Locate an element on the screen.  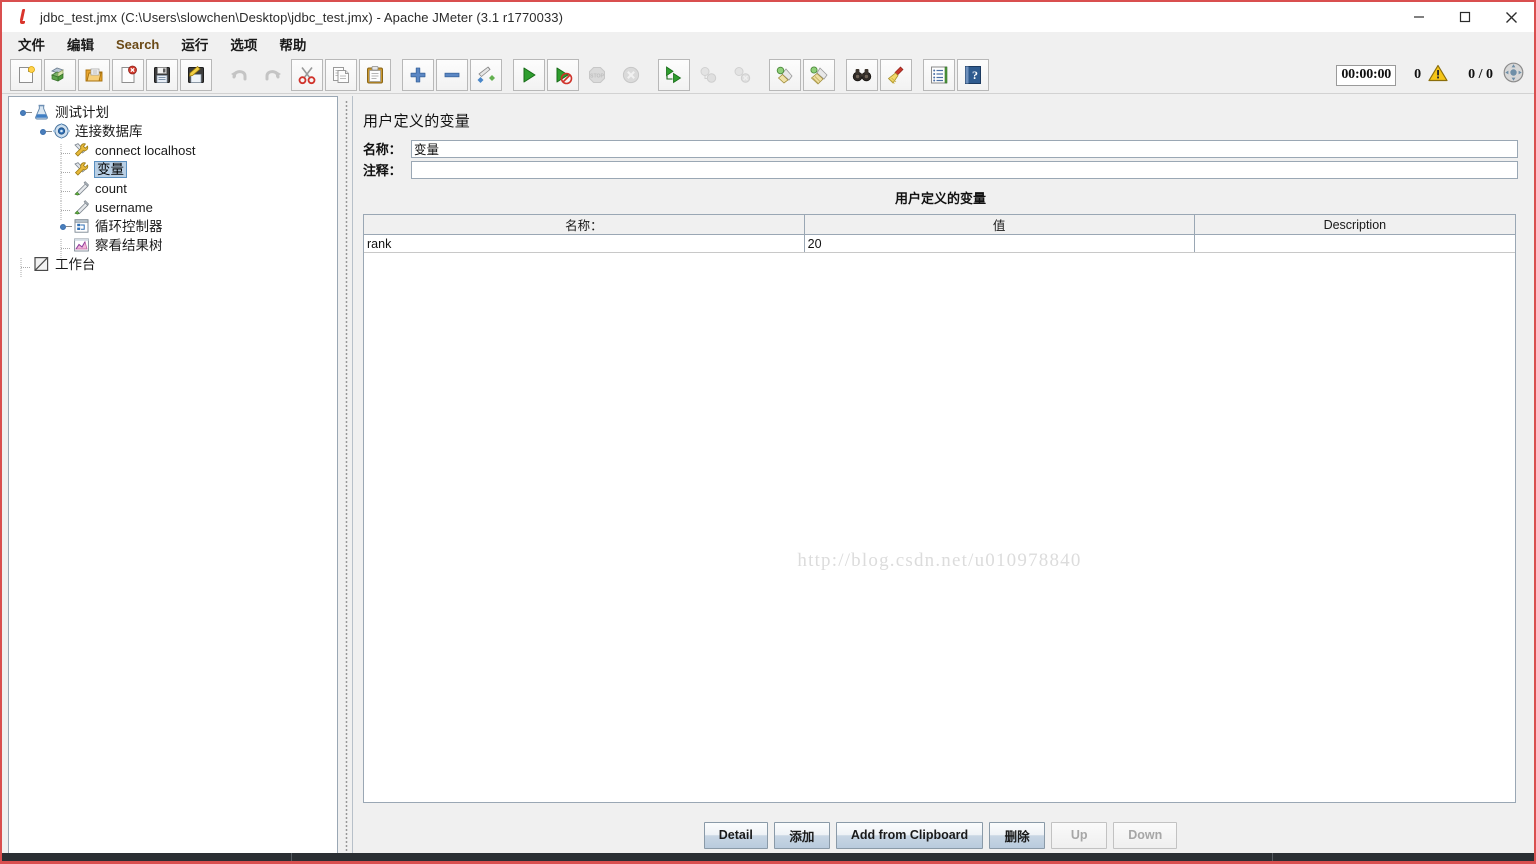
undo-icon is located at coordinates (239, 75).